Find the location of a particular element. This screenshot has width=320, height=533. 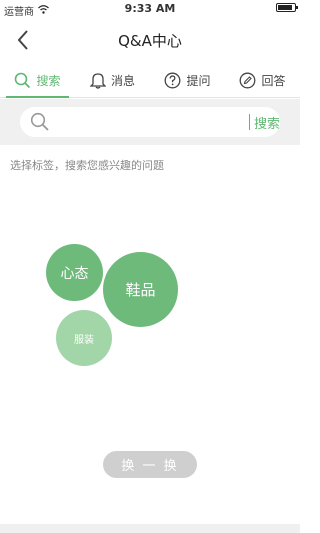

tab-messages: 消息 is located at coordinates (112, 80).